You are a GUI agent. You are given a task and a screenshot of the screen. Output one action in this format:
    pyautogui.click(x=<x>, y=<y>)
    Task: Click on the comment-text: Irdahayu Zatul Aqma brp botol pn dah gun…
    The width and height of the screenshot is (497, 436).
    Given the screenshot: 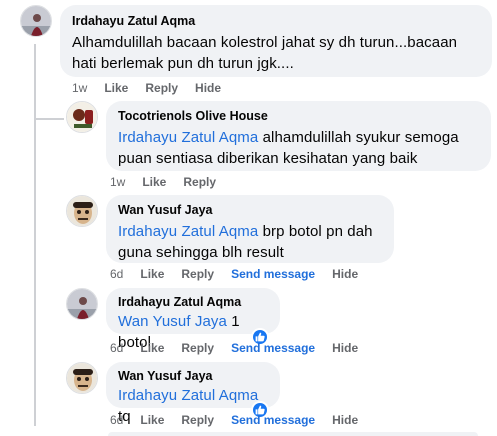 What is the action you would take?
    pyautogui.click(x=253, y=242)
    